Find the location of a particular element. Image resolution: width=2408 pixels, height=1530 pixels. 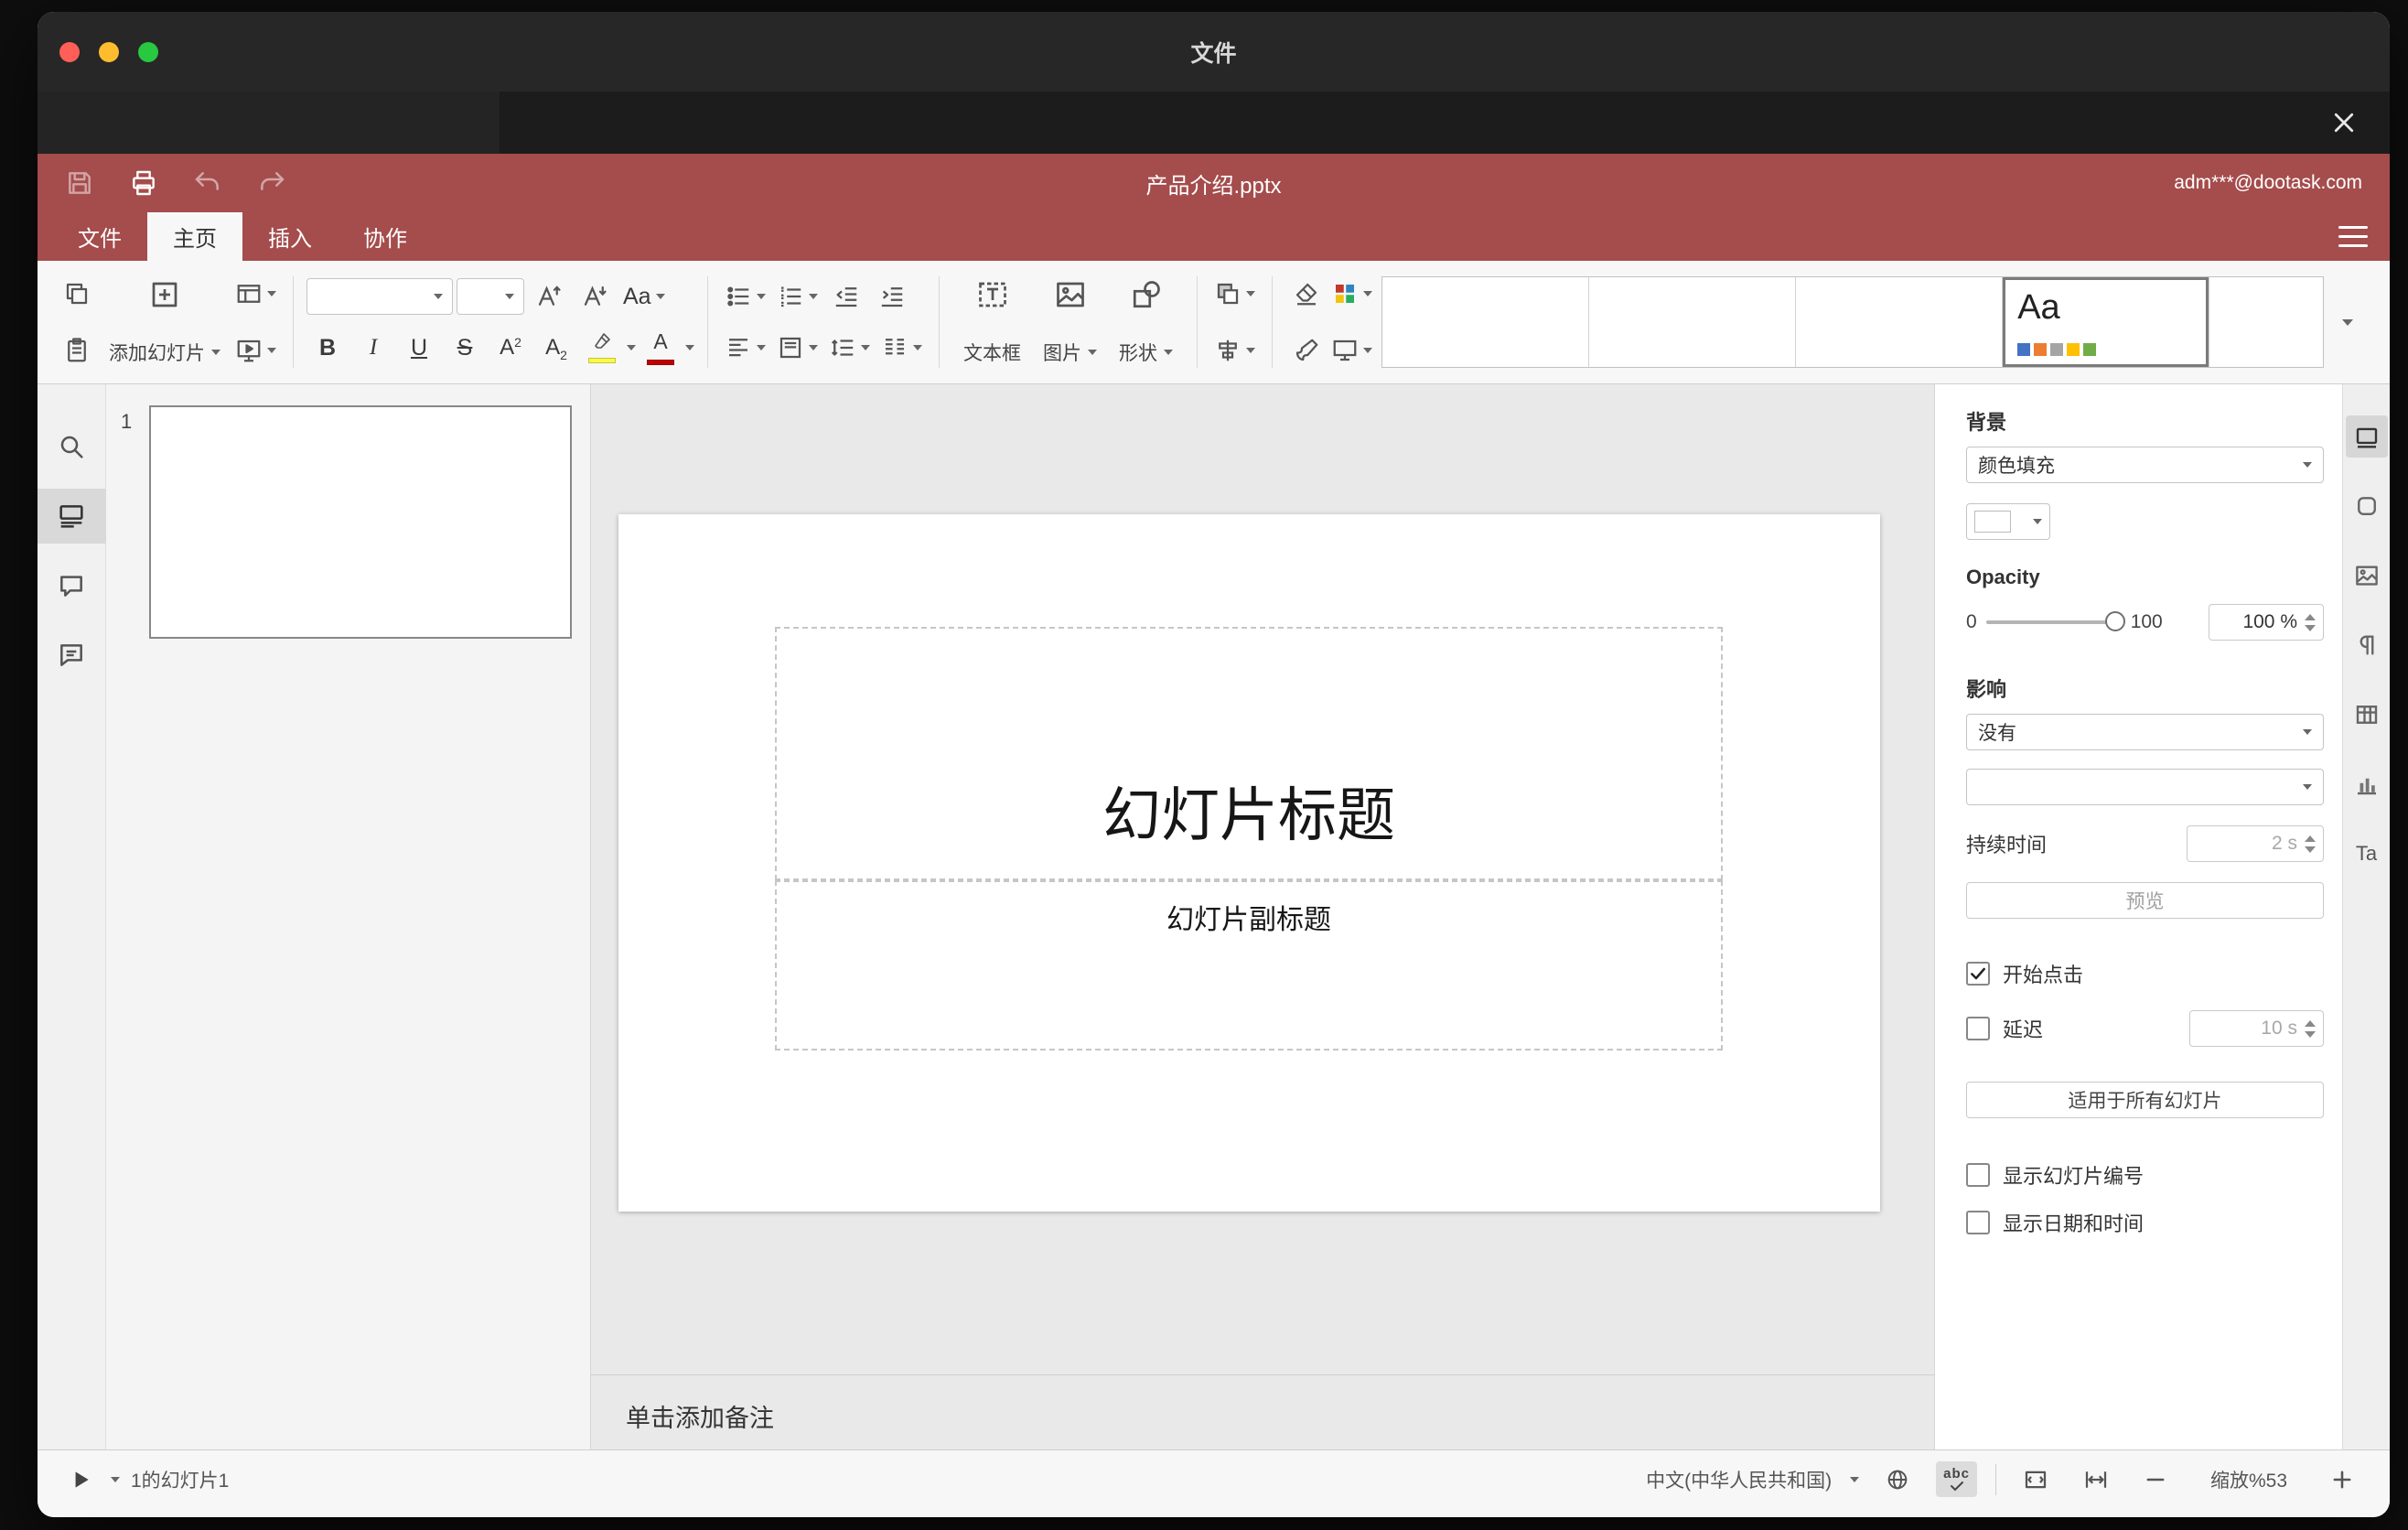

tab-insert: 插入 is located at coordinates (290, 236).